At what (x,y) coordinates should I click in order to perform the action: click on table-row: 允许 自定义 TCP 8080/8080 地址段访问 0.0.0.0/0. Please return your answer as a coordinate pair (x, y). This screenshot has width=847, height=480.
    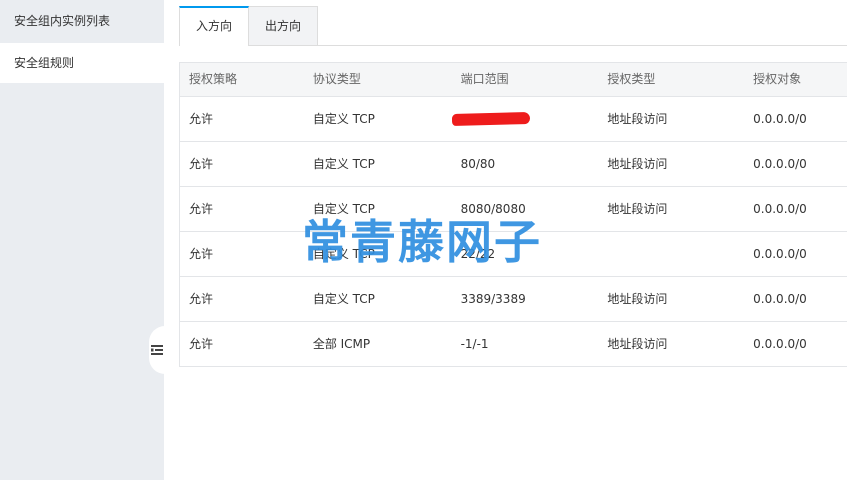
    Looking at the image, I should click on (513, 209).